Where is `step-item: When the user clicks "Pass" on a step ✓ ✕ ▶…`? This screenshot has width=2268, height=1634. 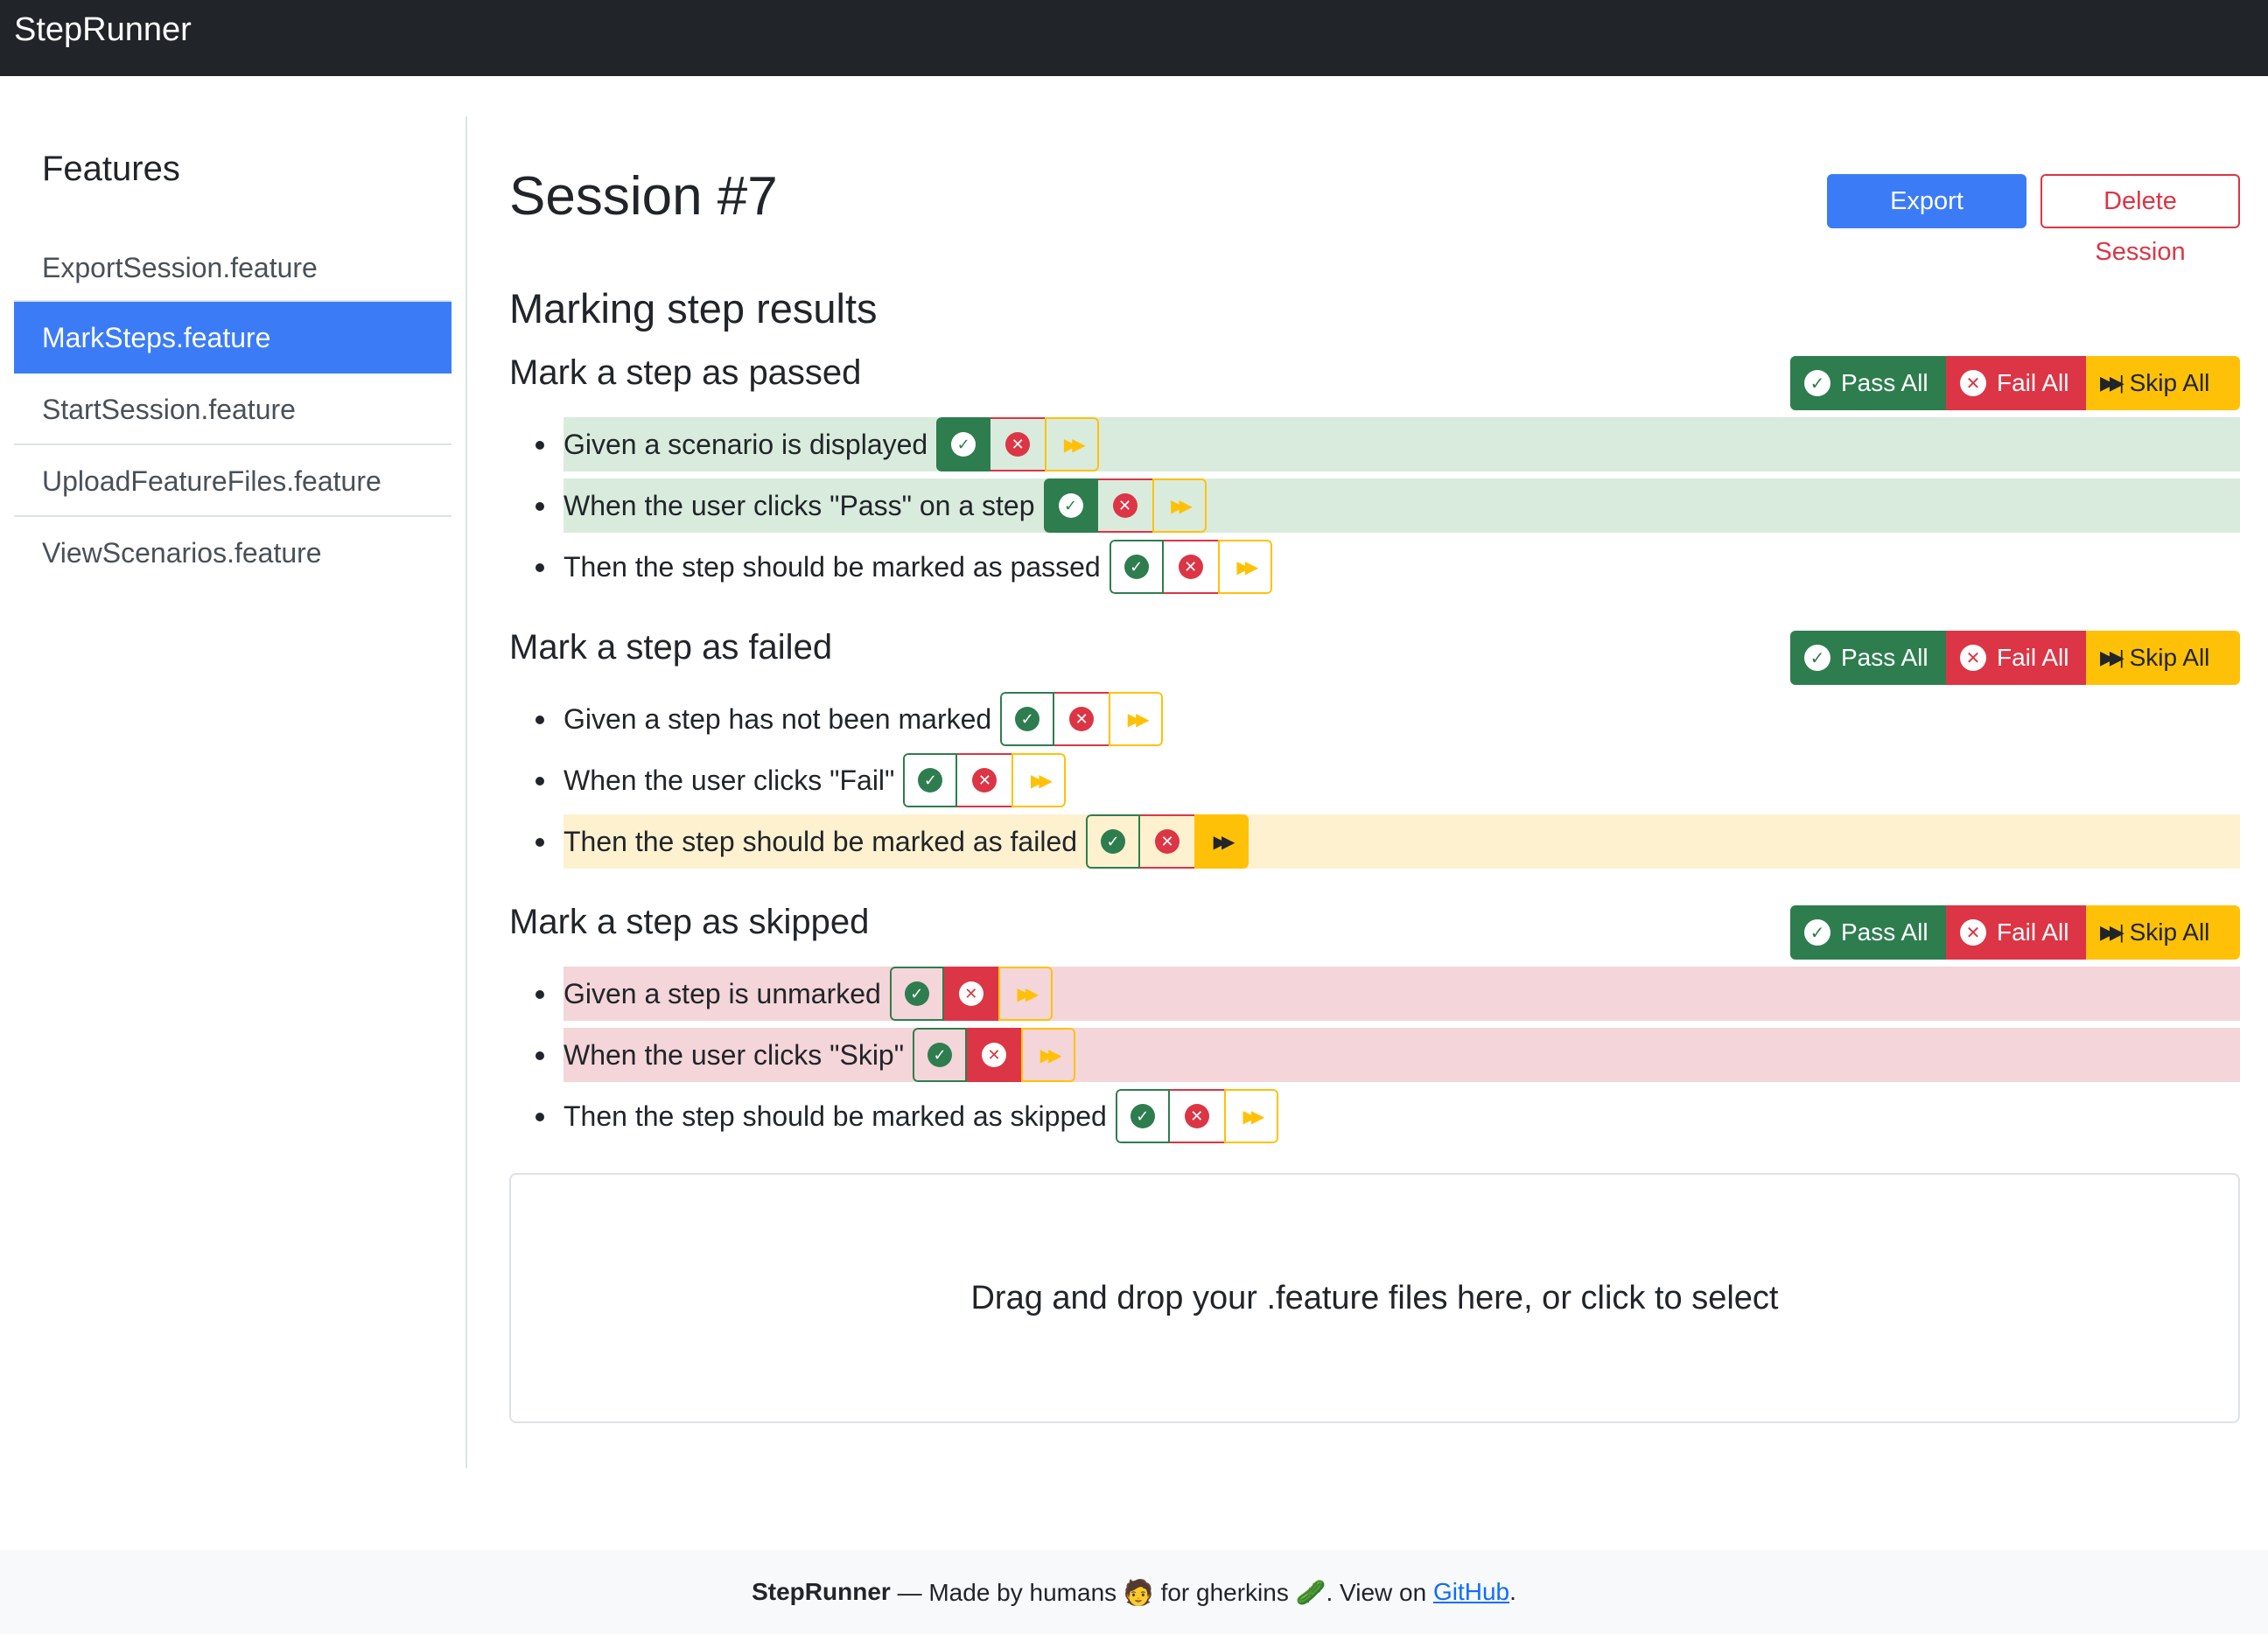 step-item: When the user clicks "Pass" on a step ✓ ✕ ▶… is located at coordinates (1388, 506).